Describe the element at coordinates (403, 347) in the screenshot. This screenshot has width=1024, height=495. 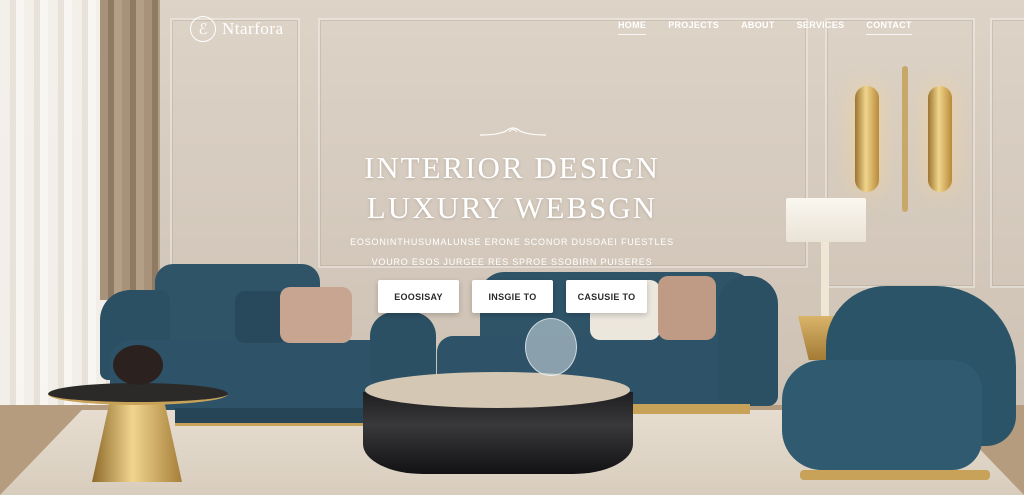
I see `left-sofa-arm` at that location.